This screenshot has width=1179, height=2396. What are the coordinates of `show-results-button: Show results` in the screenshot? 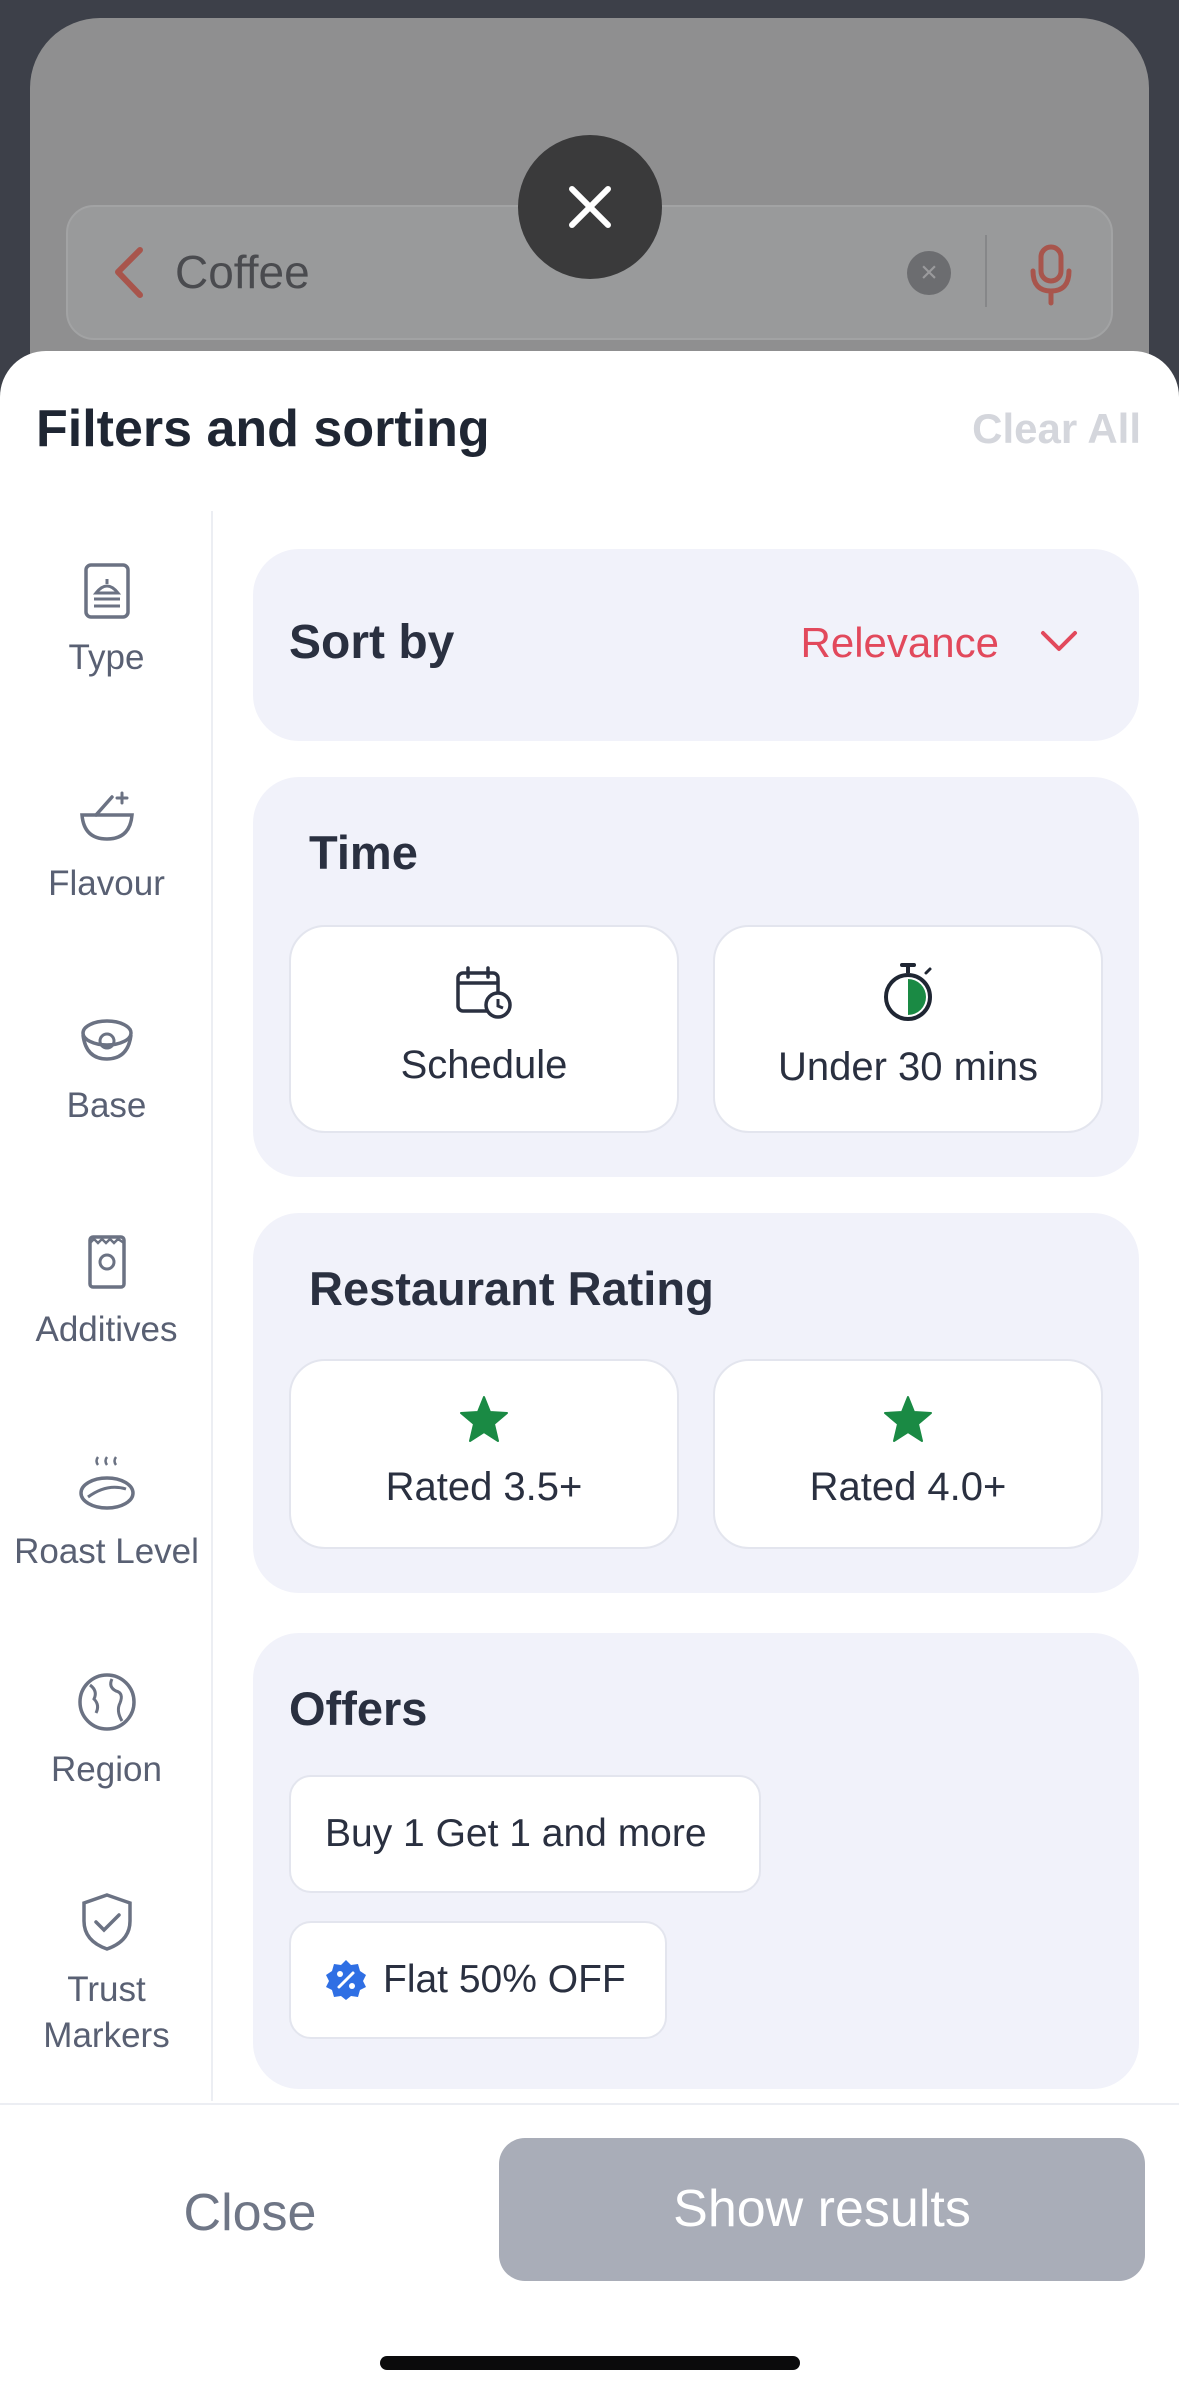 It's located at (822, 2209).